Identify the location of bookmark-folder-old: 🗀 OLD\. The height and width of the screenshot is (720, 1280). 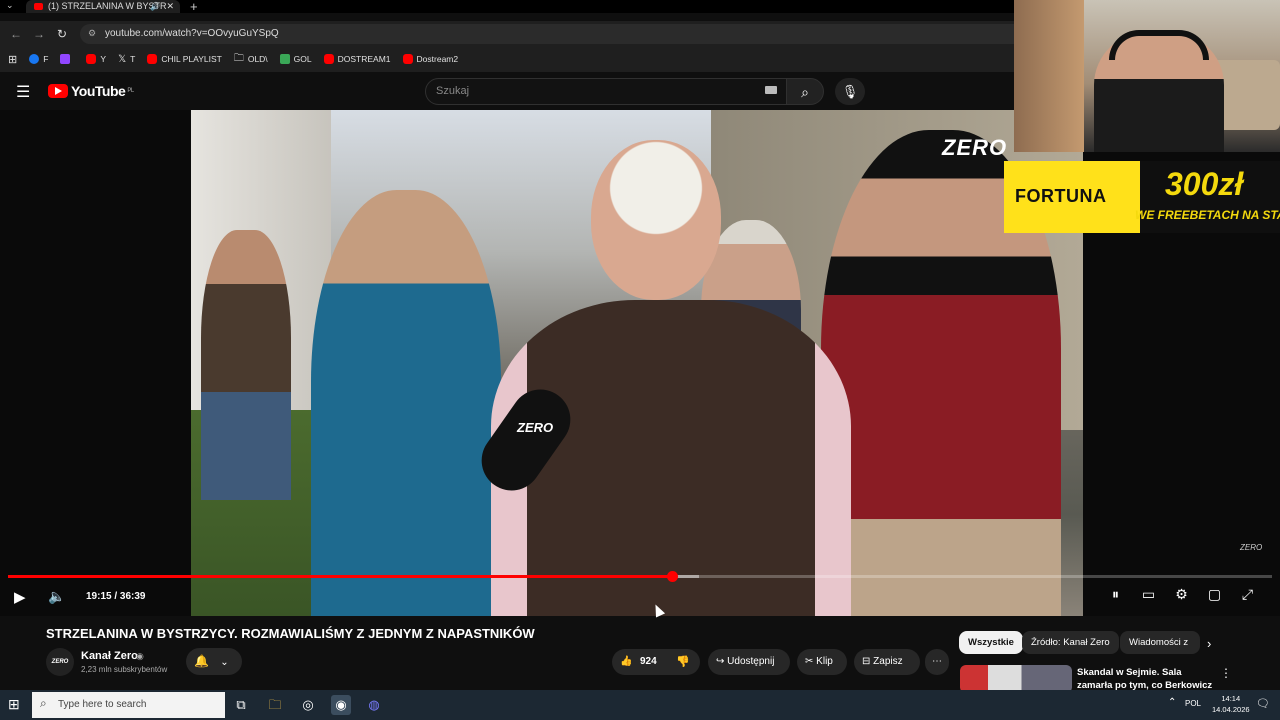
(251, 59).